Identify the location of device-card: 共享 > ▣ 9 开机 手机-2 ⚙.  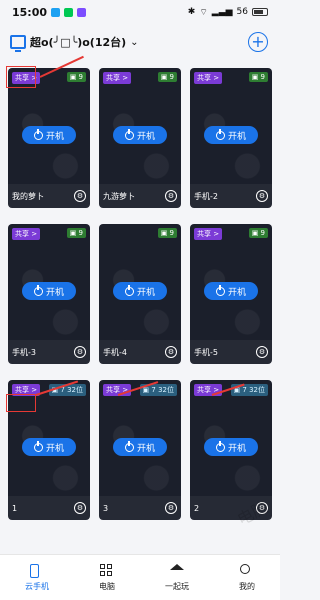
(231, 138).